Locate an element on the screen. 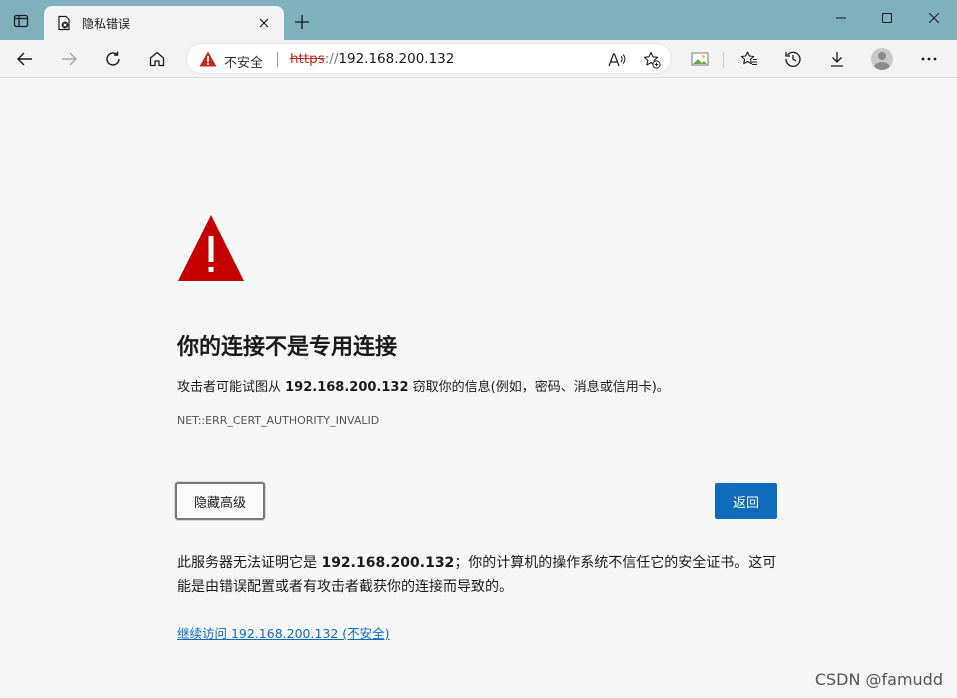 The width and height of the screenshot is (957, 698). profile-avatar is located at coordinates (882, 59).